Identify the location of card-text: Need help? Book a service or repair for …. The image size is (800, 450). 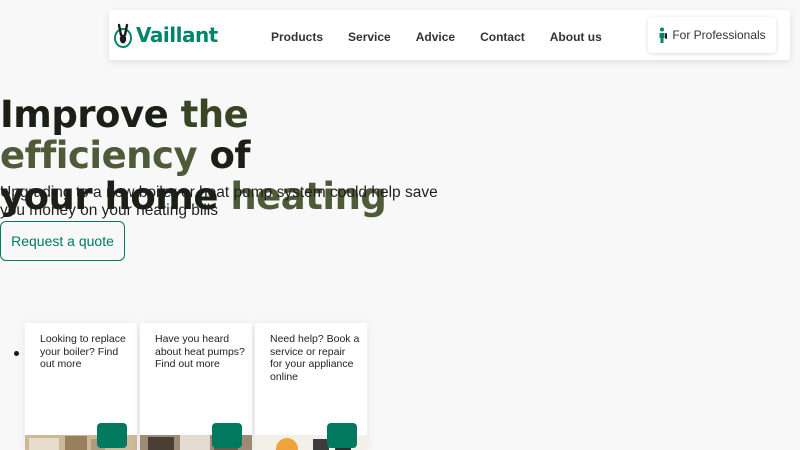
(315, 358).